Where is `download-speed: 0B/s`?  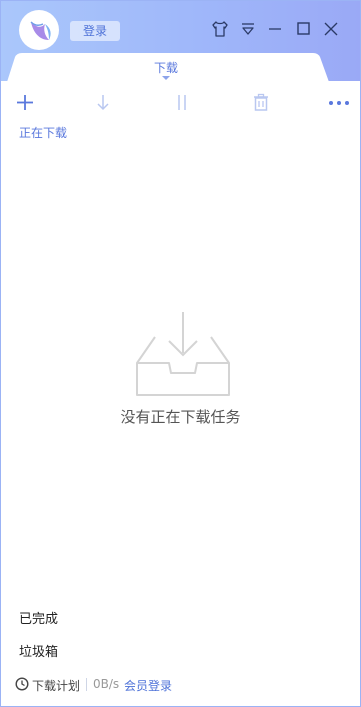
download-speed: 0B/s is located at coordinates (106, 684).